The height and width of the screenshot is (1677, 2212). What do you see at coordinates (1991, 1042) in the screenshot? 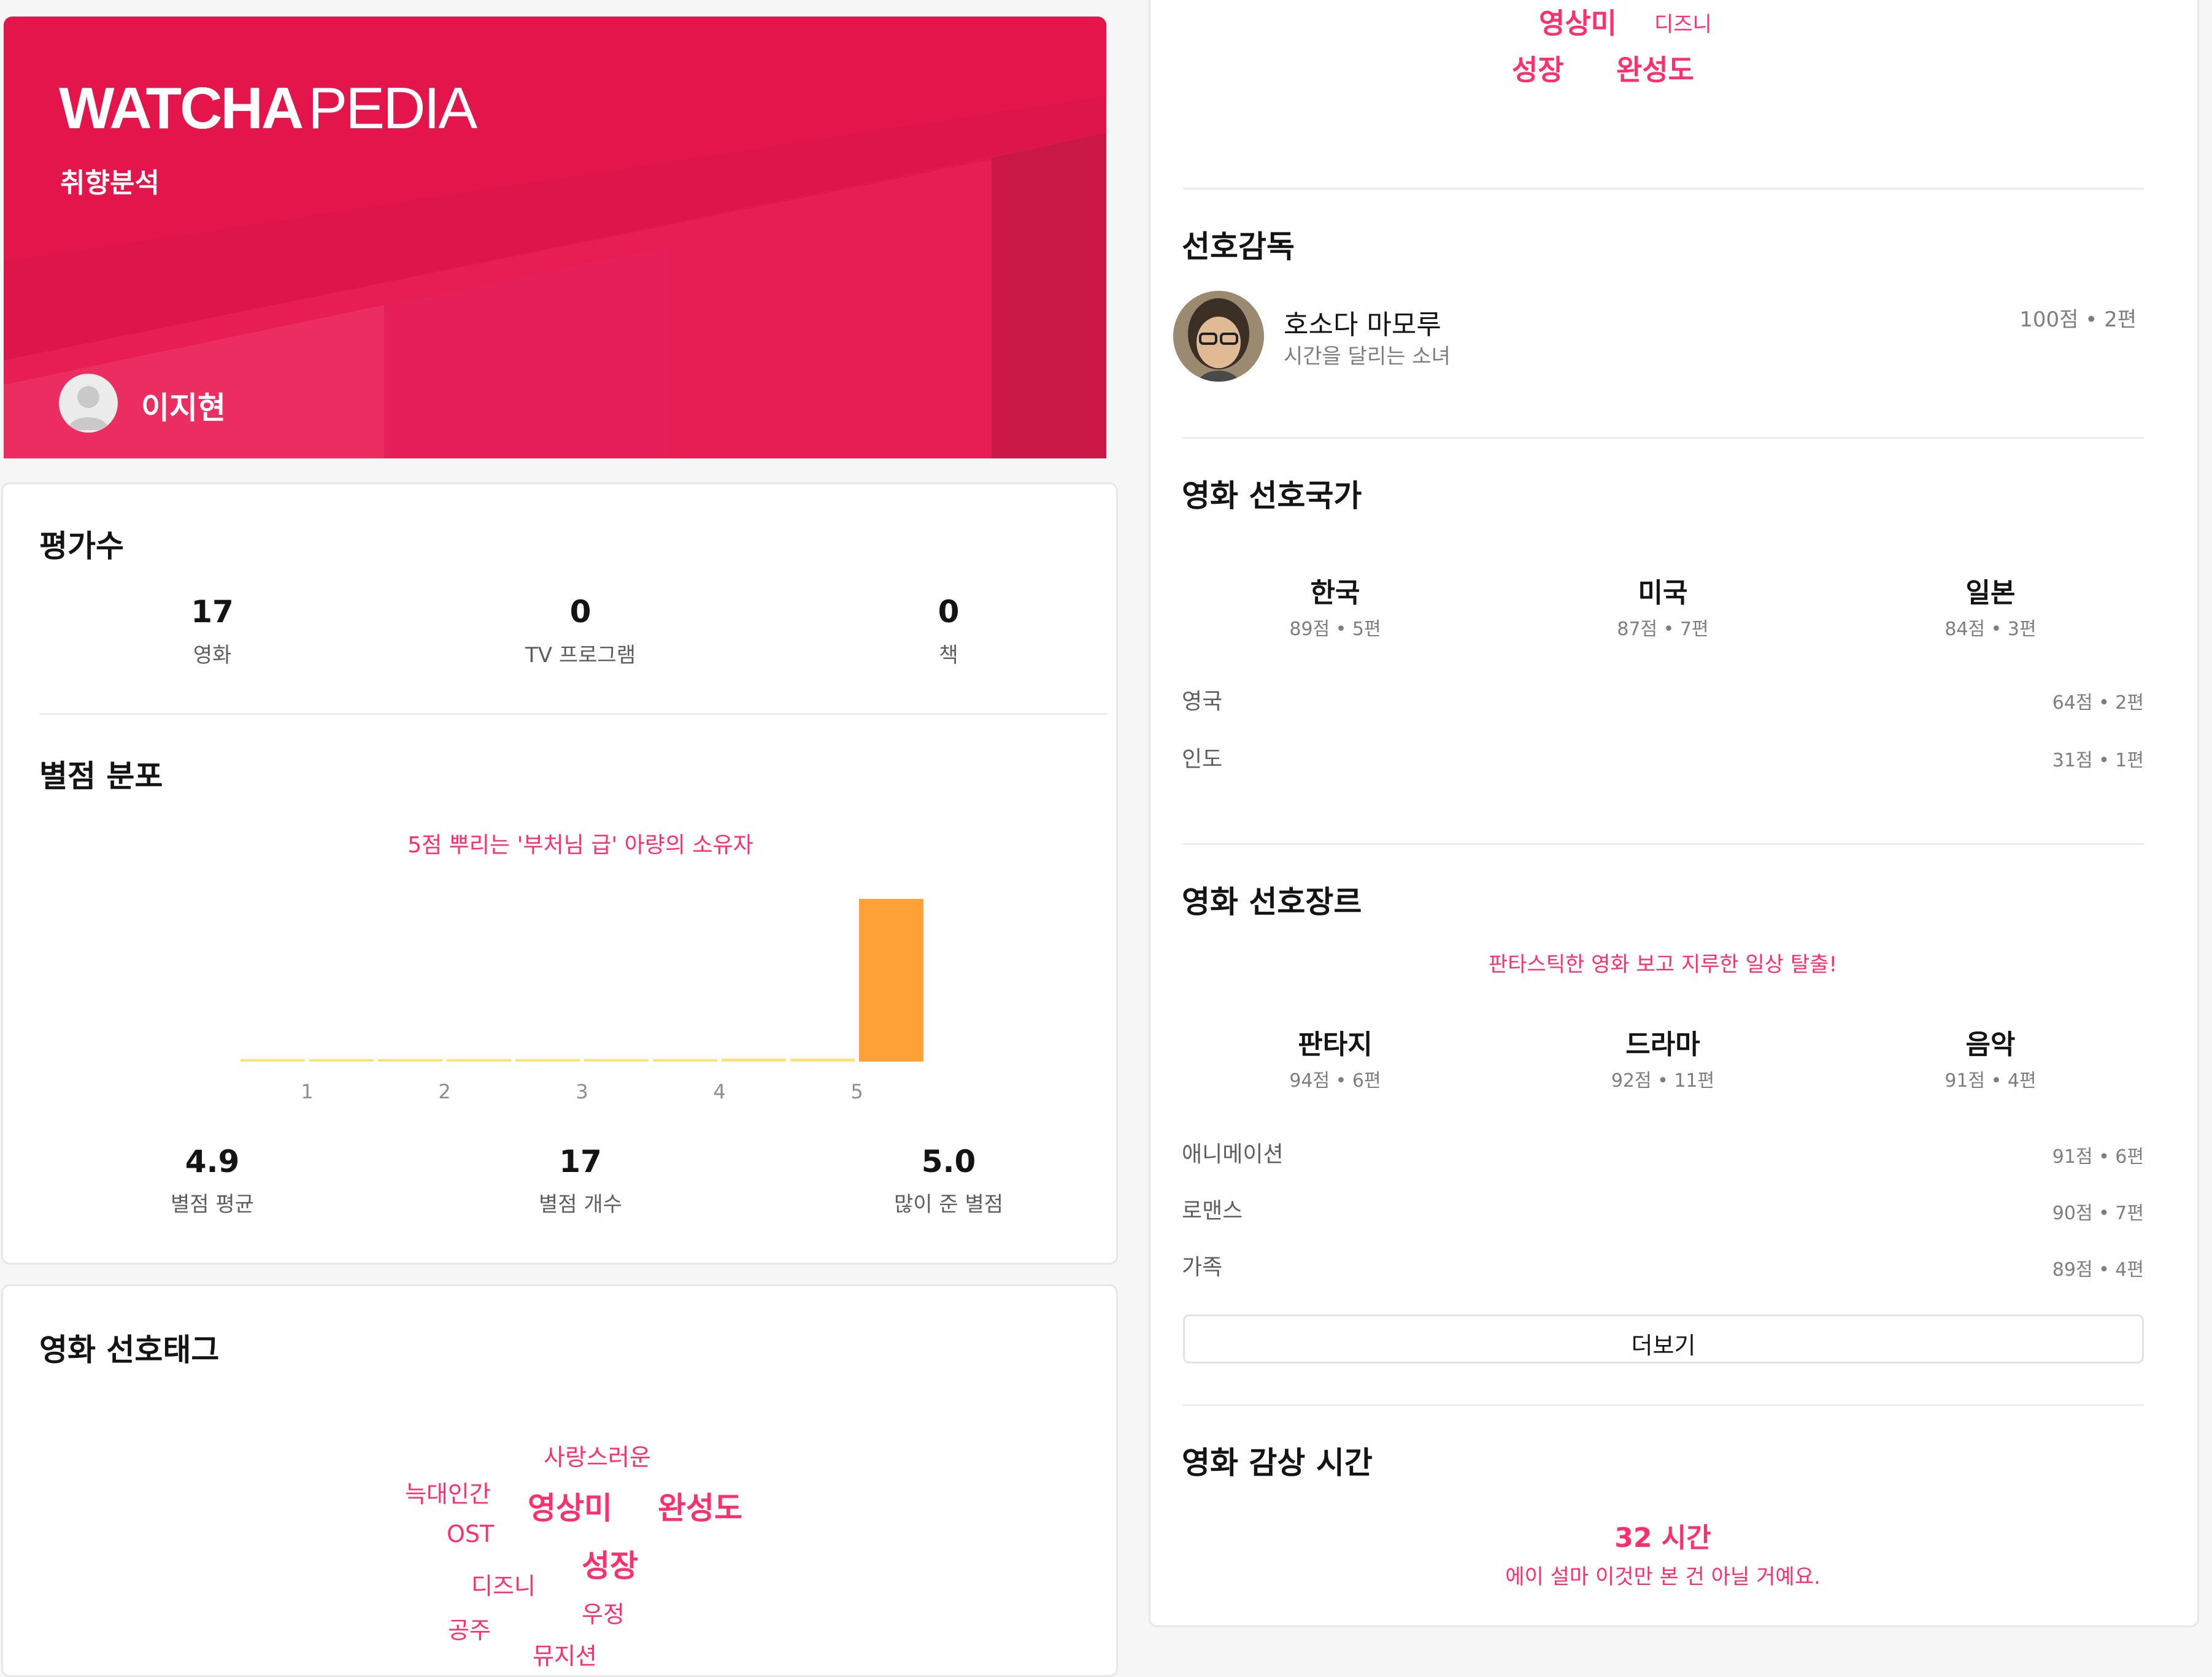
I see `genre-top-name: 음악` at bounding box center [1991, 1042].